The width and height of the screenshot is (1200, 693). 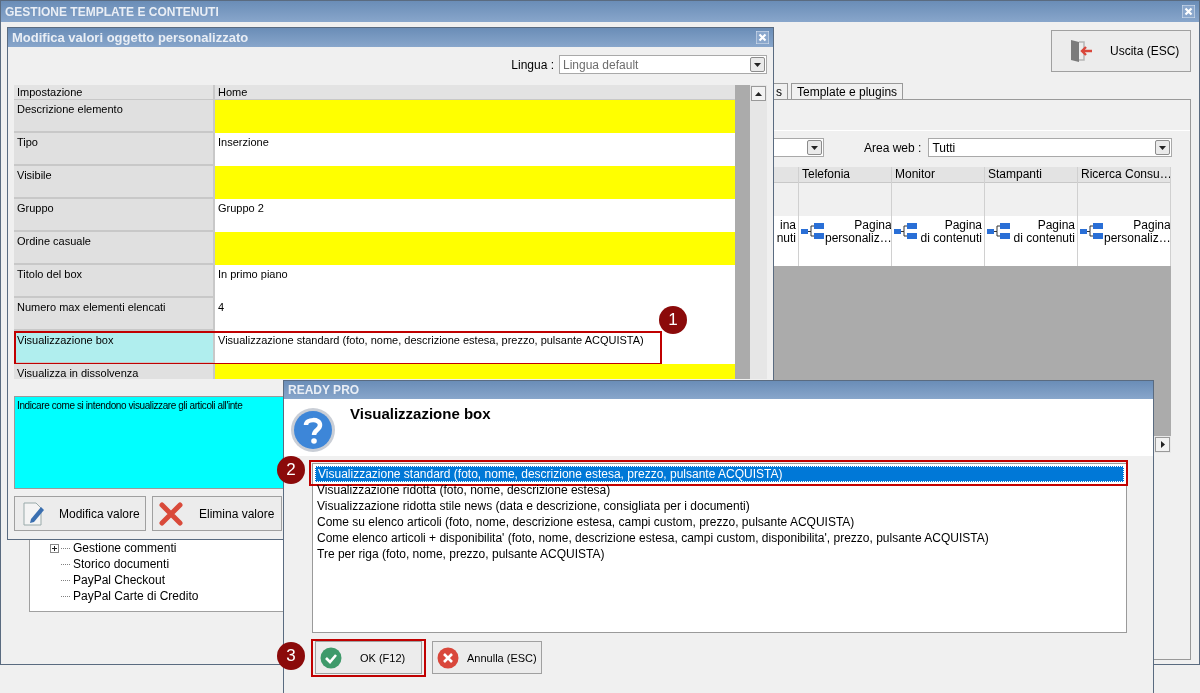 What do you see at coordinates (114, 281) in the screenshot?
I see `table-cell: Titolo del box` at bounding box center [114, 281].